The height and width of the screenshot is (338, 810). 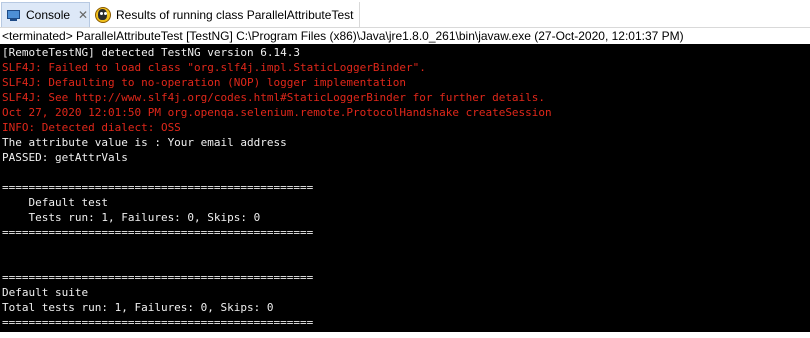 I want to click on tab-console: Console ✕, so click(x=45, y=14).